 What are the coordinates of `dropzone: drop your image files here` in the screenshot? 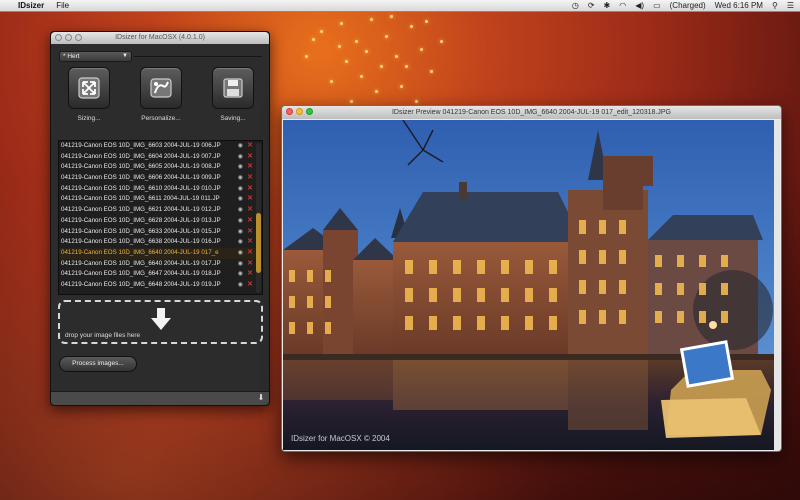 It's located at (160, 322).